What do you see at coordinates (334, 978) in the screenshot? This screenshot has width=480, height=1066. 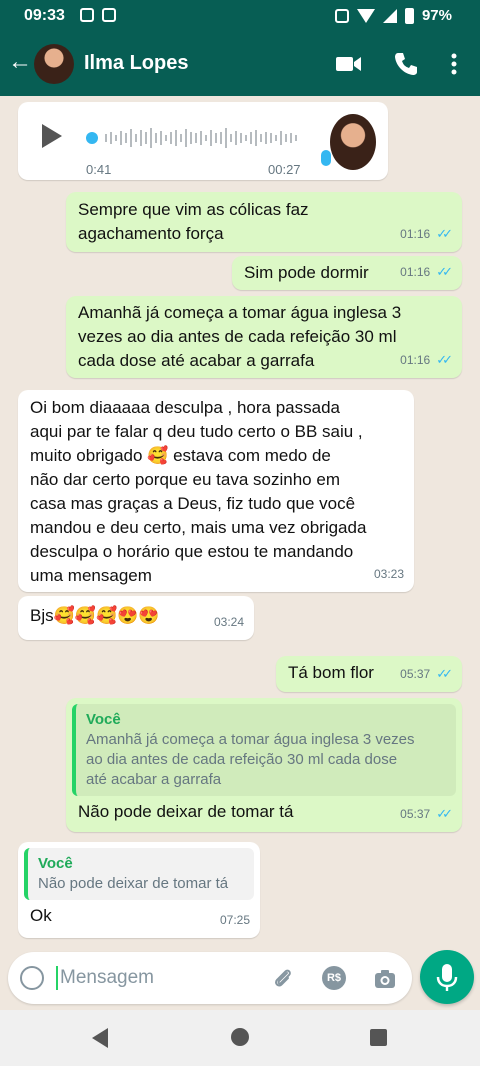 I see `payment-icon: R$` at bounding box center [334, 978].